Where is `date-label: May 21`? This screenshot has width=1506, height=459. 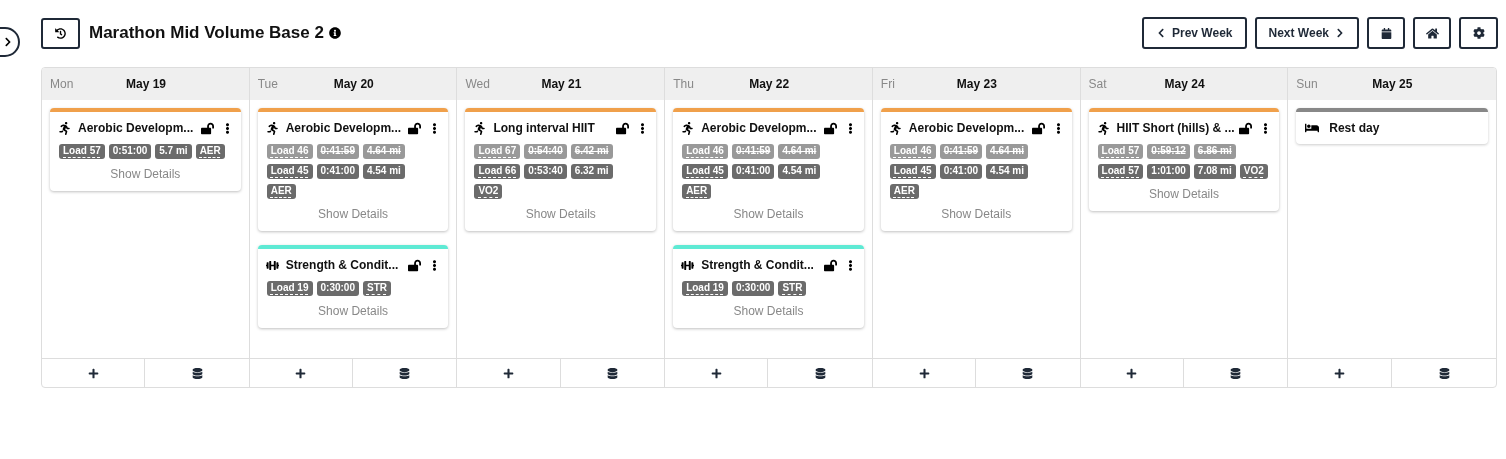 date-label: May 21 is located at coordinates (561, 84).